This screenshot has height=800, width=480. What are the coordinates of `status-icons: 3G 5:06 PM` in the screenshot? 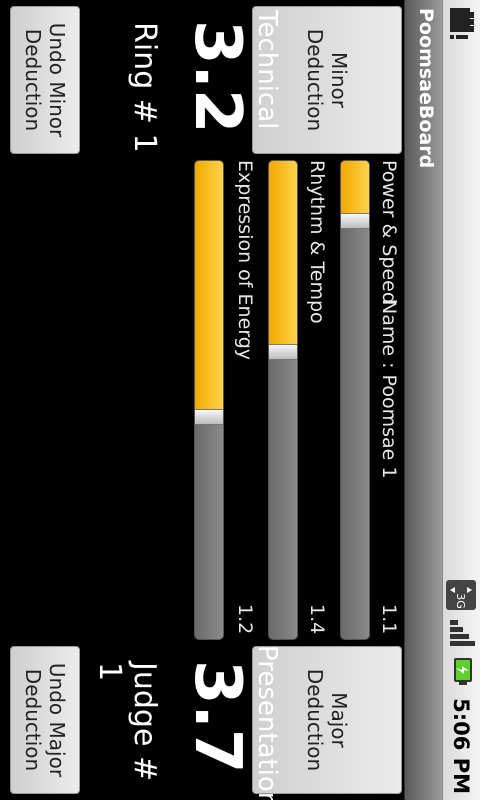 It's located at (461, 687).